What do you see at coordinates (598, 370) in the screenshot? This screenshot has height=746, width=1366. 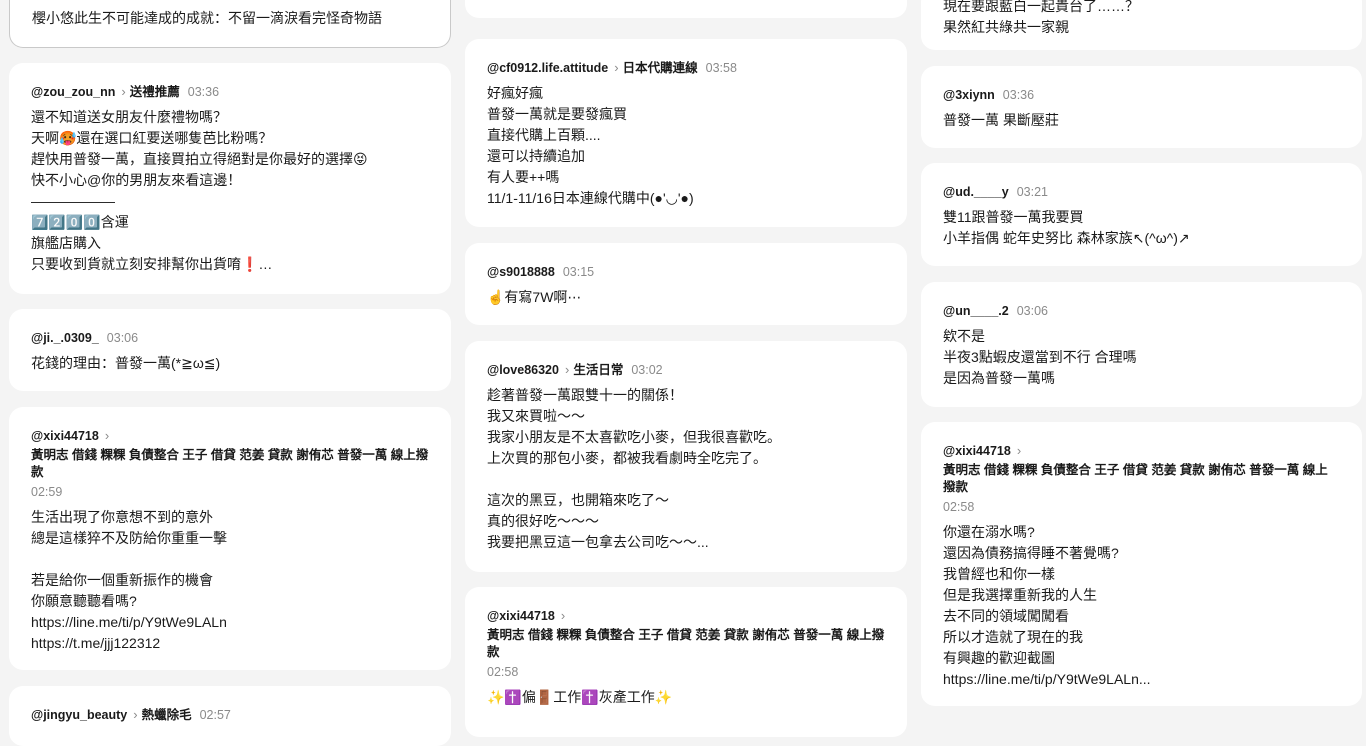 I see `topic-tag: 生活日常` at bounding box center [598, 370].